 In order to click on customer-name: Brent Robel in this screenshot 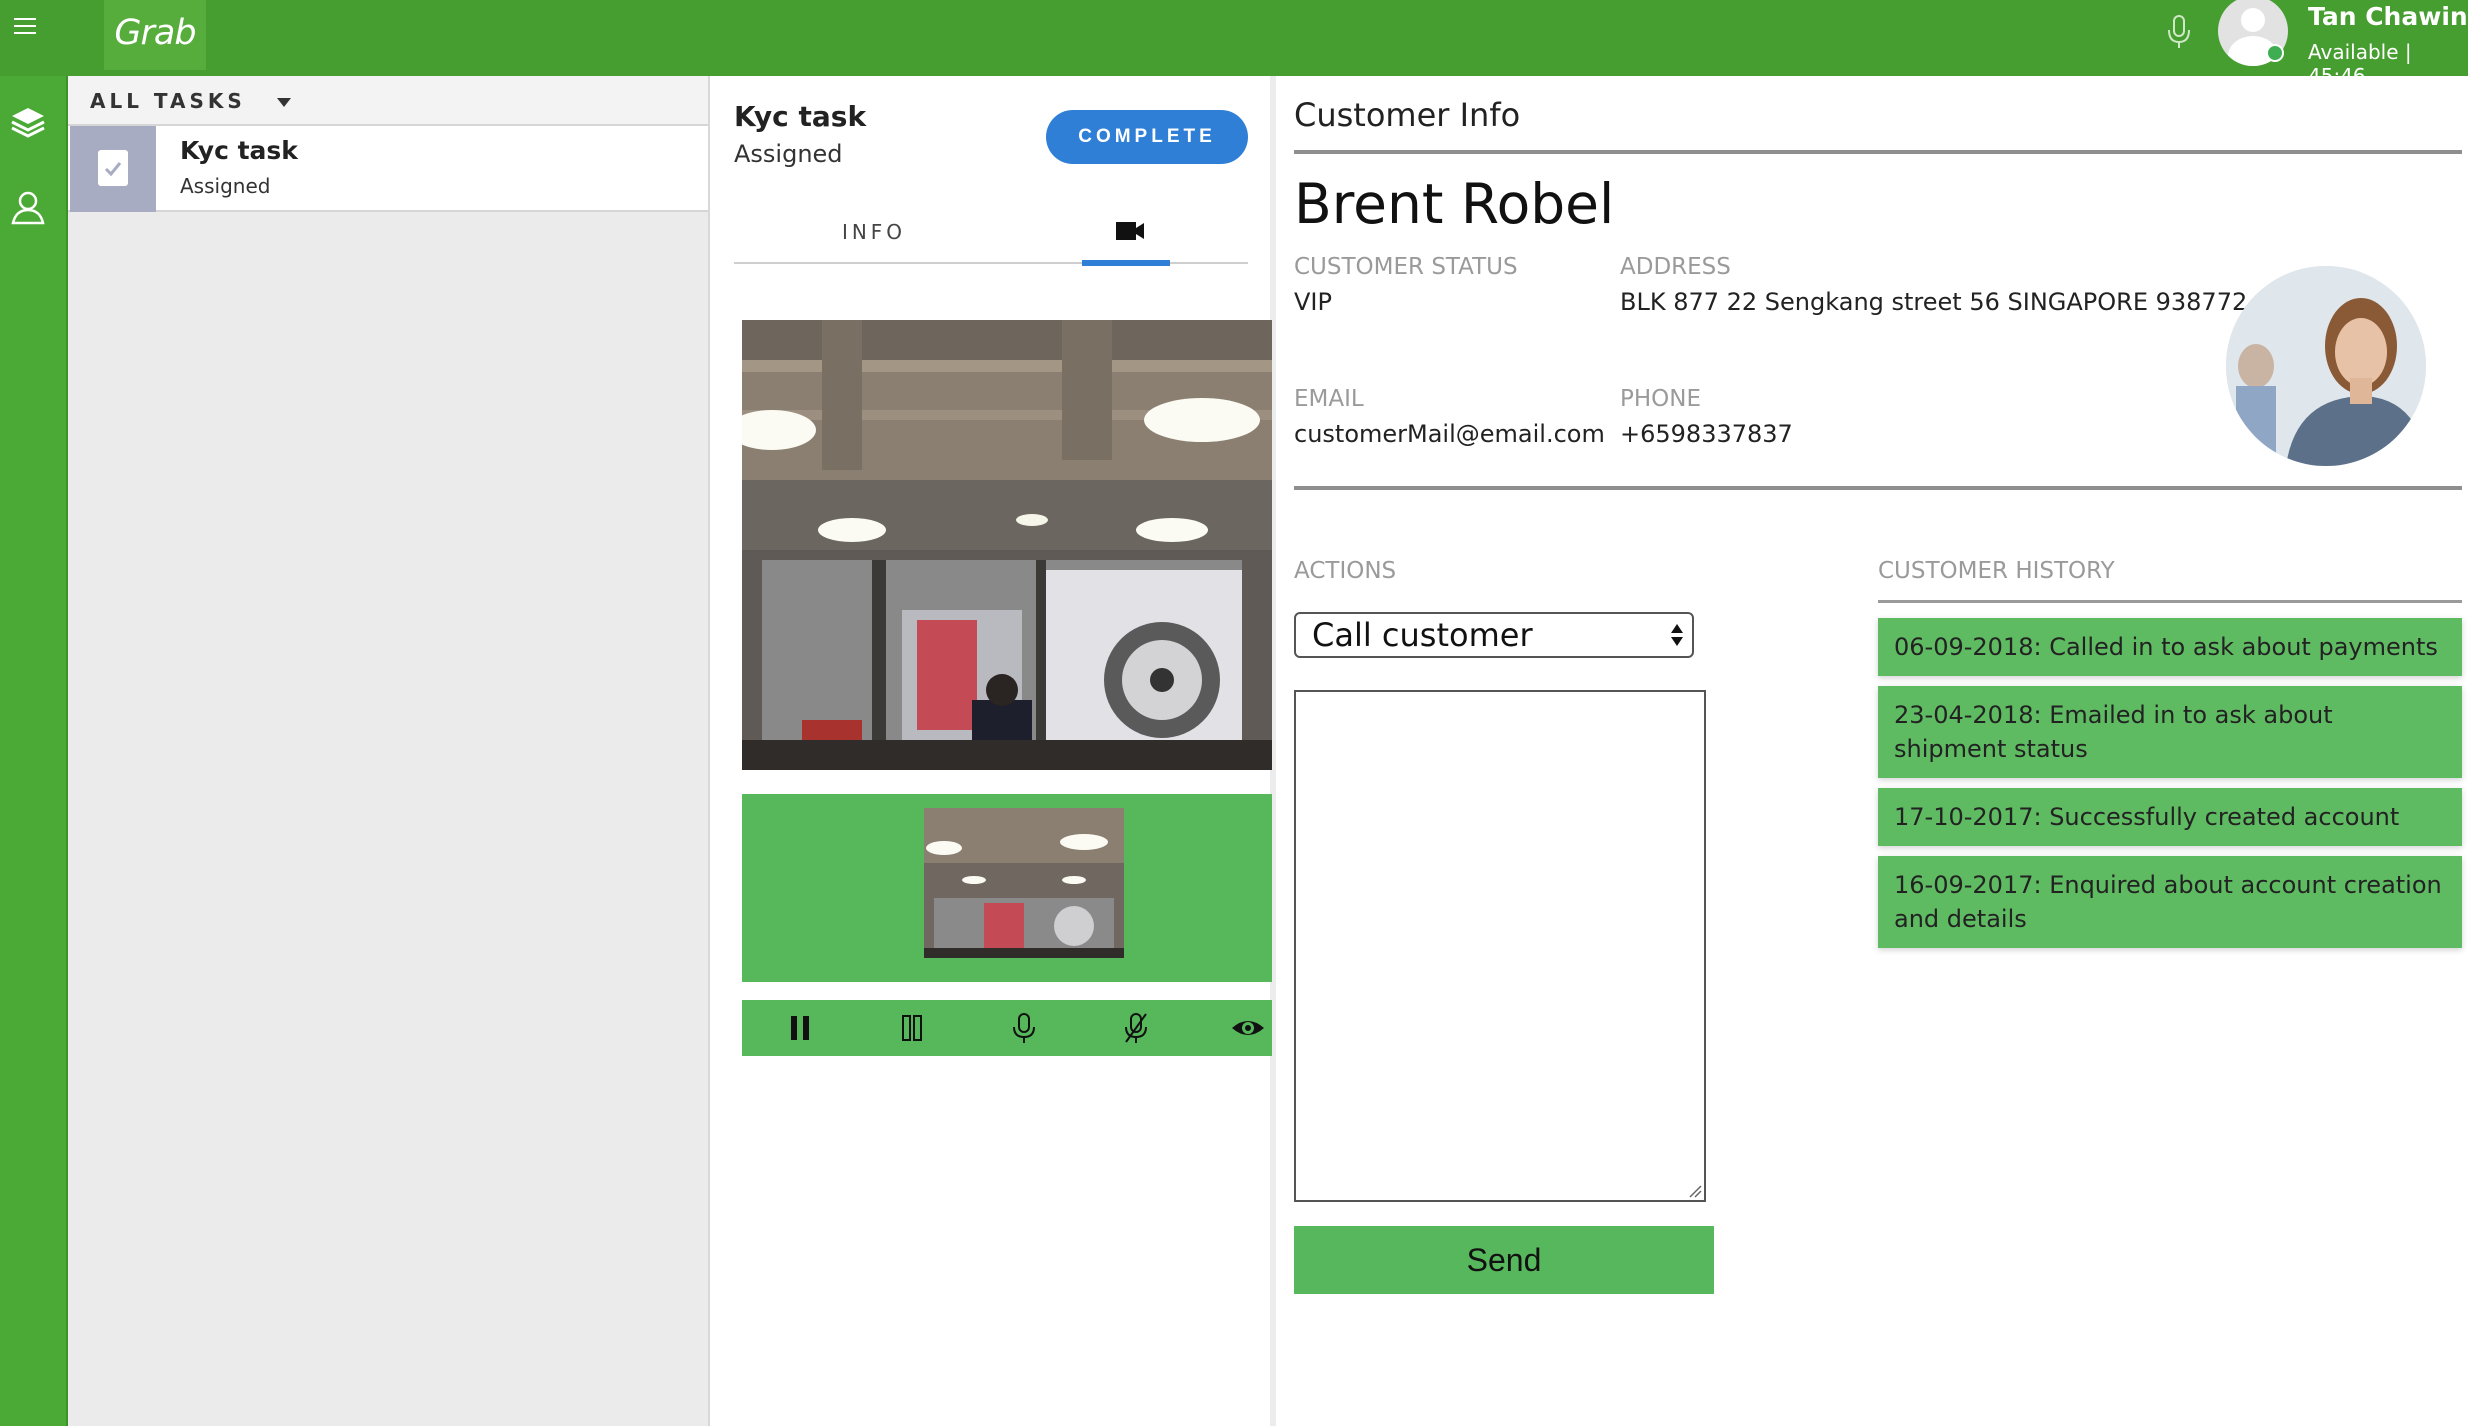, I will do `click(1454, 204)`.